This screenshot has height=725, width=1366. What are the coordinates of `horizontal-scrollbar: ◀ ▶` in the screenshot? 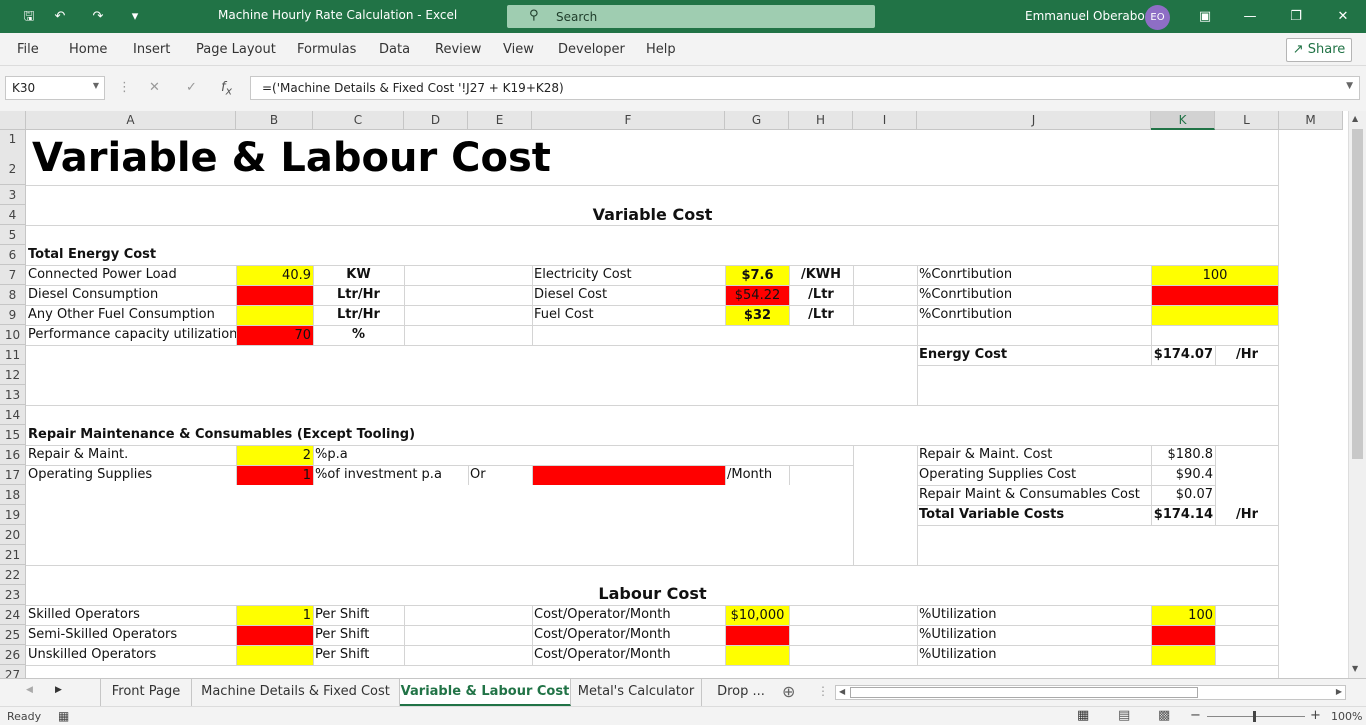 It's located at (1090, 692).